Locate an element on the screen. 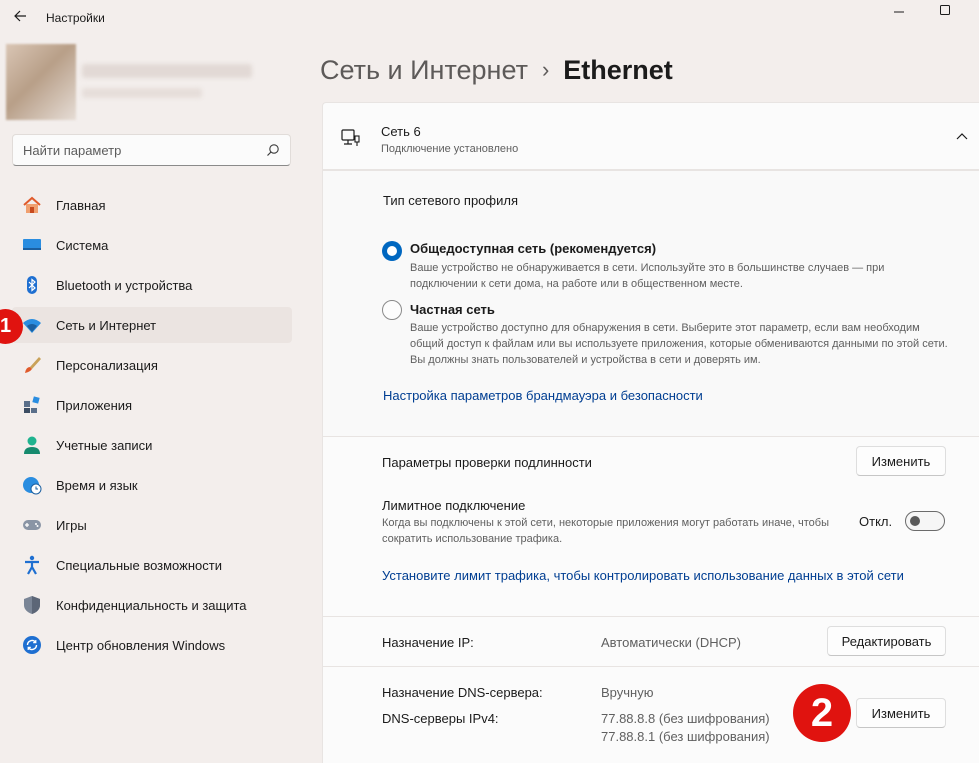 The image size is (979, 763). sidebar-item-label: Приложения is located at coordinates (94, 405).